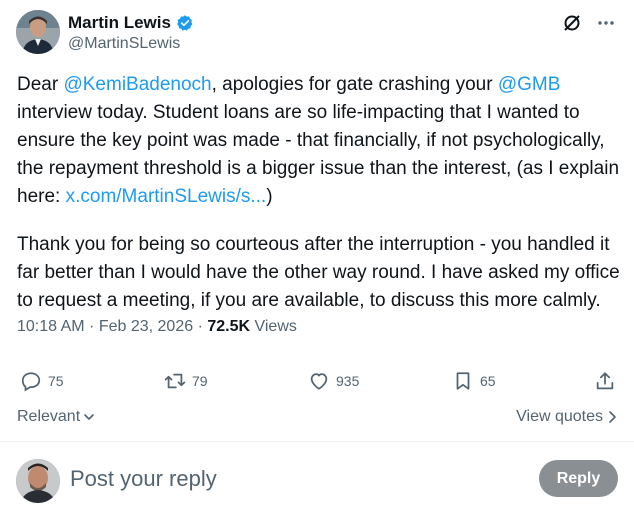 Image resolution: width=634 pixels, height=529 pixels. What do you see at coordinates (143, 479) in the screenshot?
I see `reply-input: Post your reply` at bounding box center [143, 479].